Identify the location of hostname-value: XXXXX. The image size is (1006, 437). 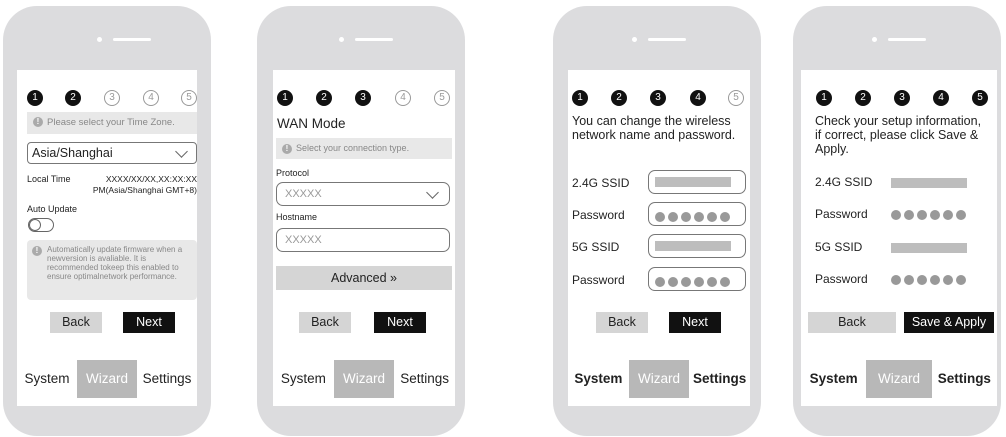
(303, 240).